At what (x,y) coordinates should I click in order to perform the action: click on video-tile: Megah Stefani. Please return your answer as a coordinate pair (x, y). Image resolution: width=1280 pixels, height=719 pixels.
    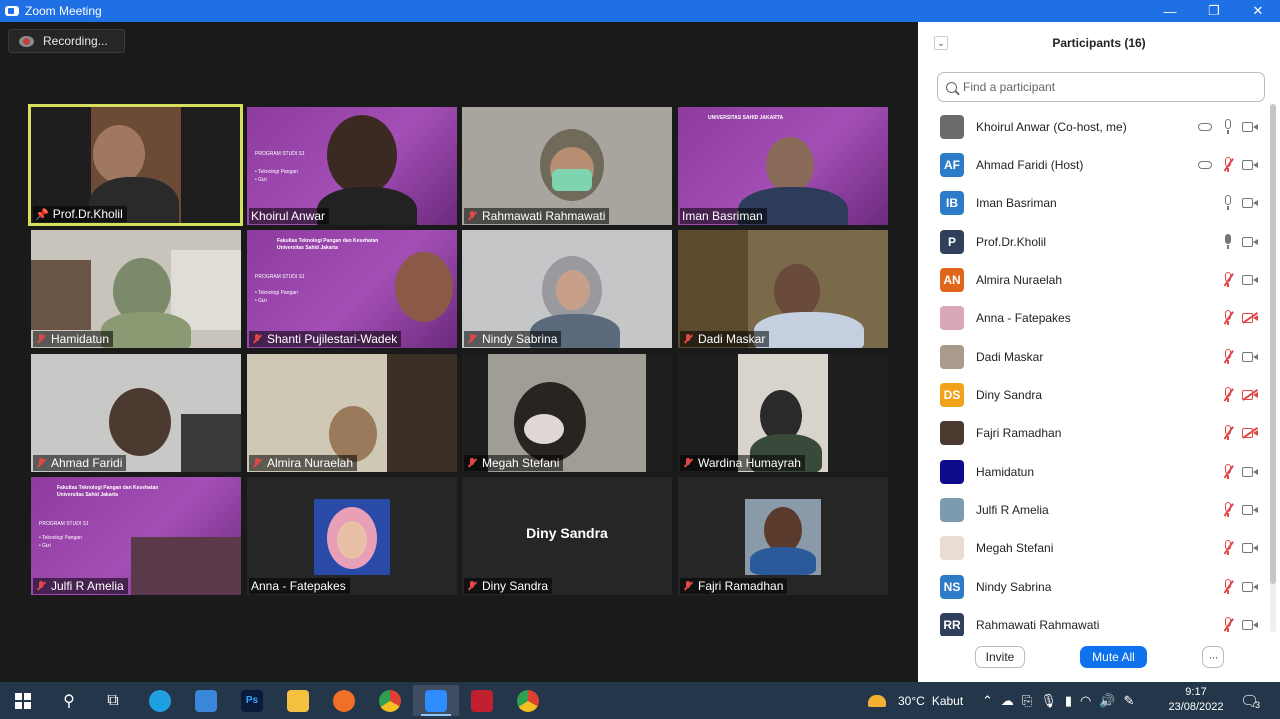
    Looking at the image, I should click on (567, 413).